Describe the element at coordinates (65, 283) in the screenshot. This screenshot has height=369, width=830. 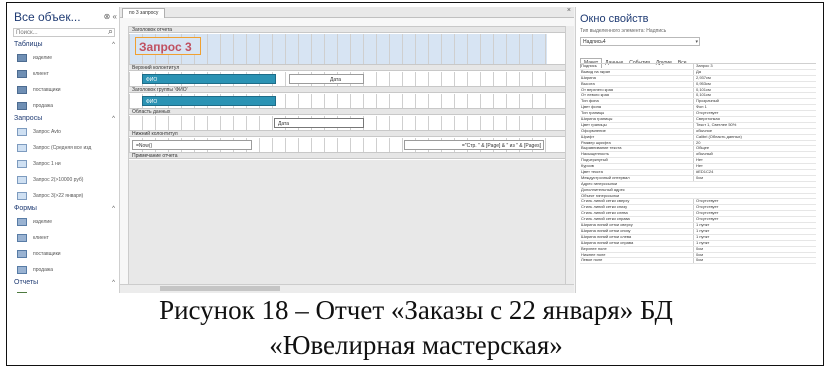
I see `nav-group-header: Отчеты ^` at that location.